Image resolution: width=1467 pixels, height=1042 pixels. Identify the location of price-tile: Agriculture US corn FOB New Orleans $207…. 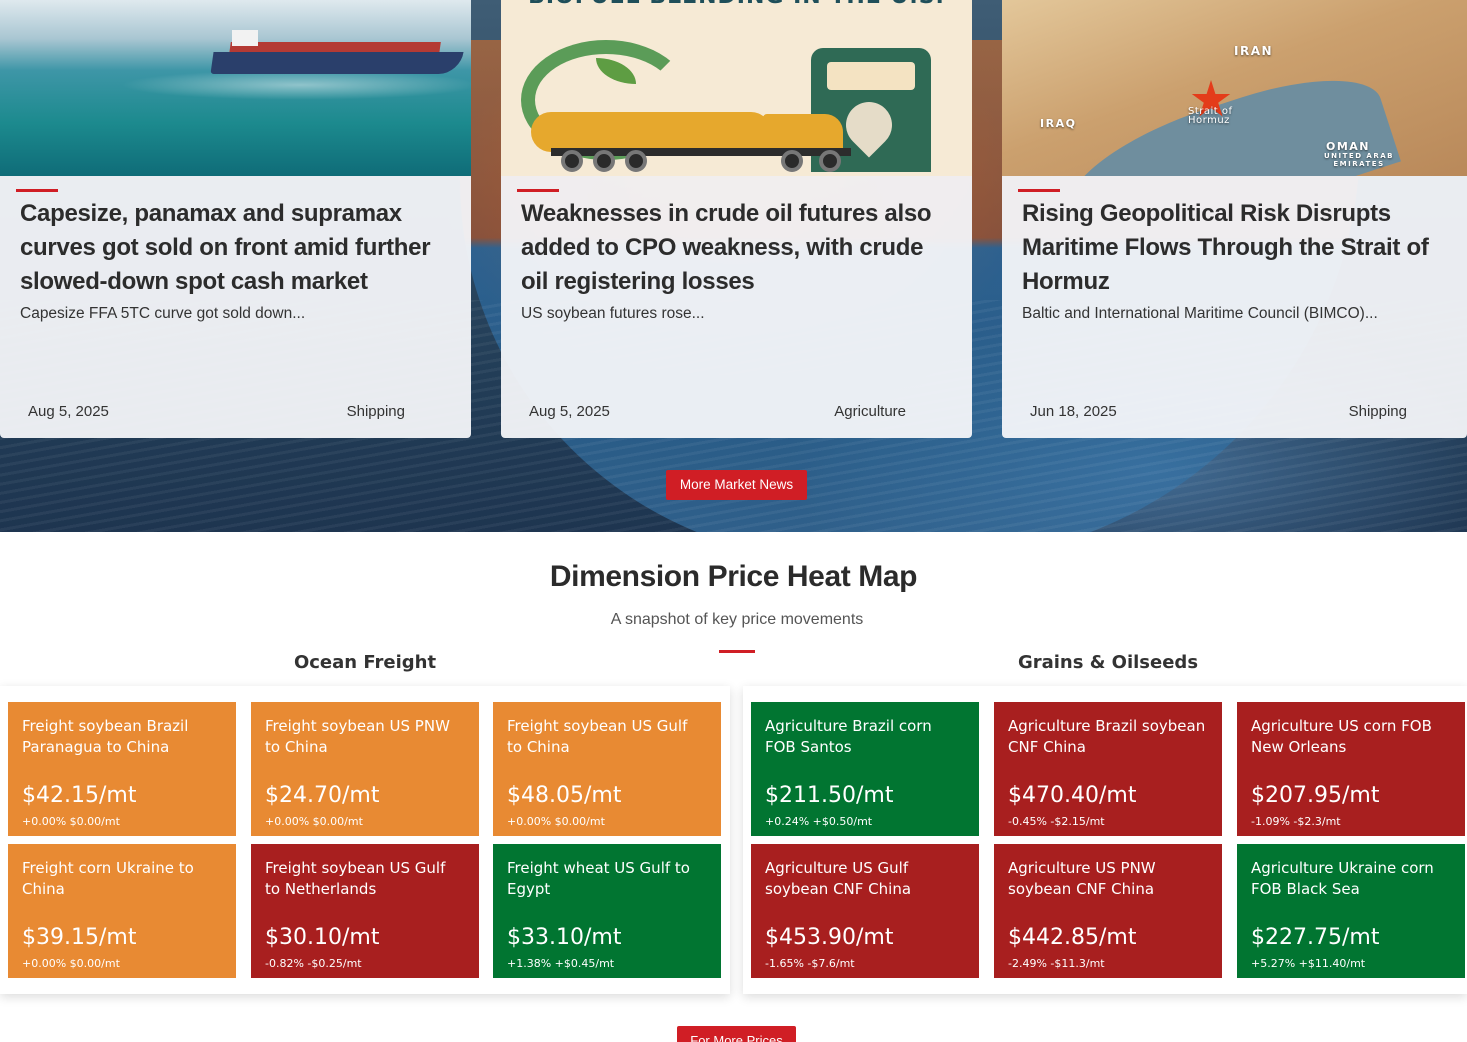
(1351, 769).